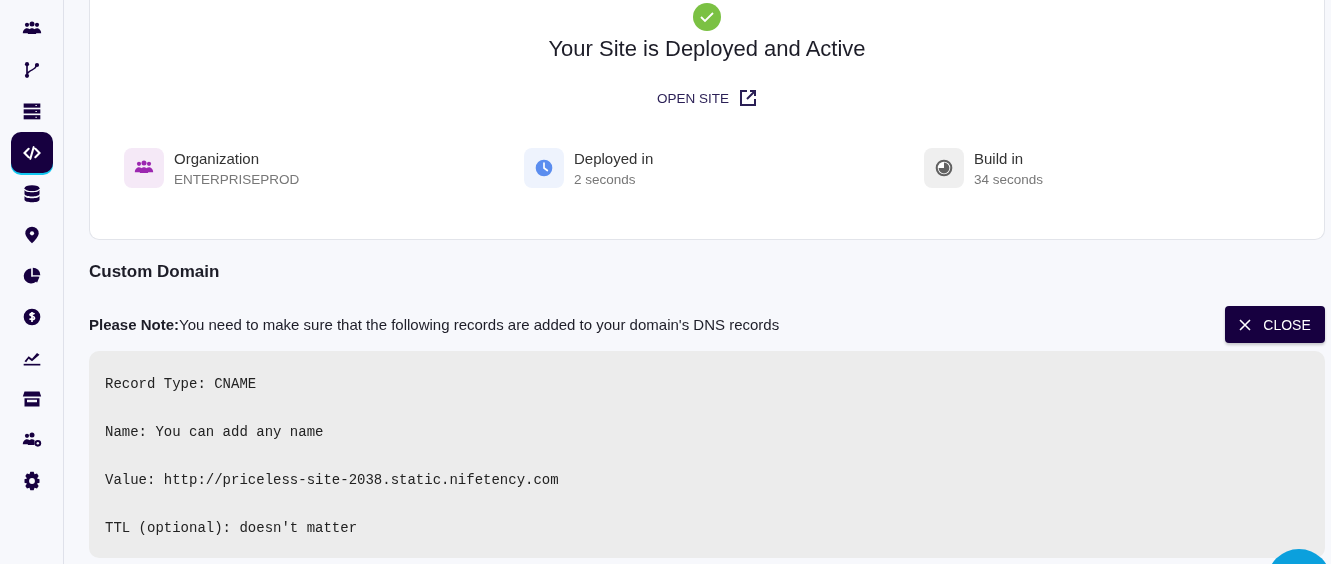 The width and height of the screenshot is (1331, 564). I want to click on dns-record-line: Name: You can add any name, so click(215, 432).